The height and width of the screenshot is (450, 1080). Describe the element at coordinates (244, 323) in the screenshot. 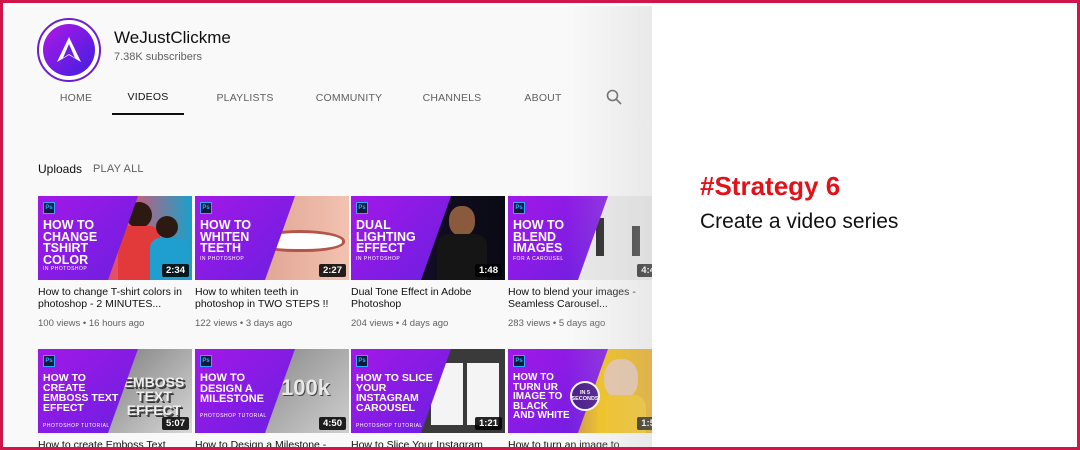

I see `video-meta: 122 views • 3 days ago` at that location.